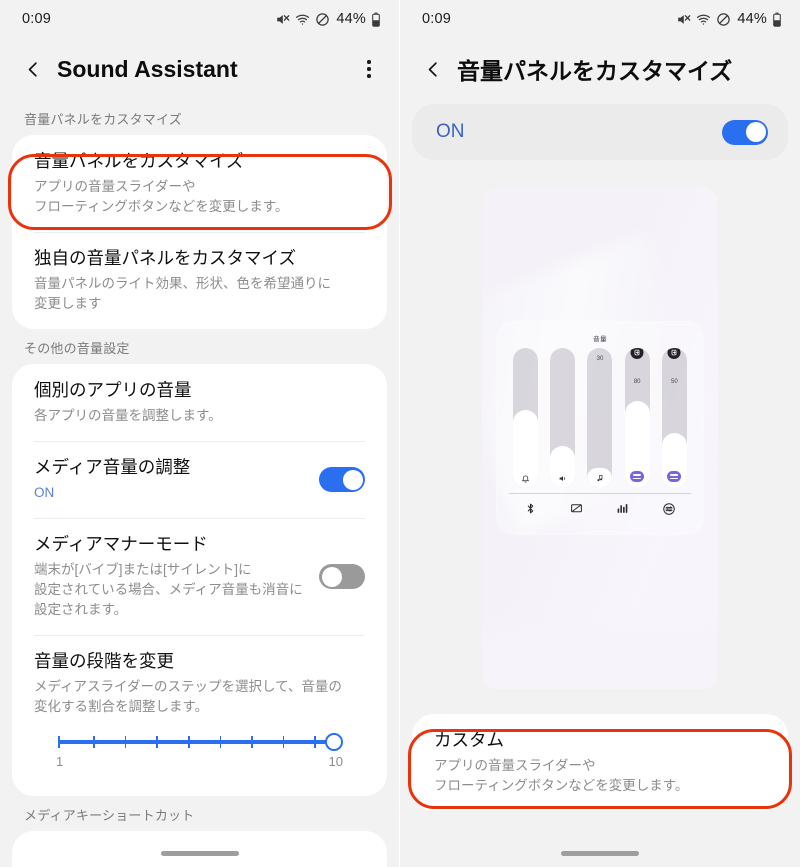 Image resolution: width=800 pixels, height=867 pixels. Describe the element at coordinates (44, 492) in the screenshot. I see `list-item-state-label: ON` at that location.